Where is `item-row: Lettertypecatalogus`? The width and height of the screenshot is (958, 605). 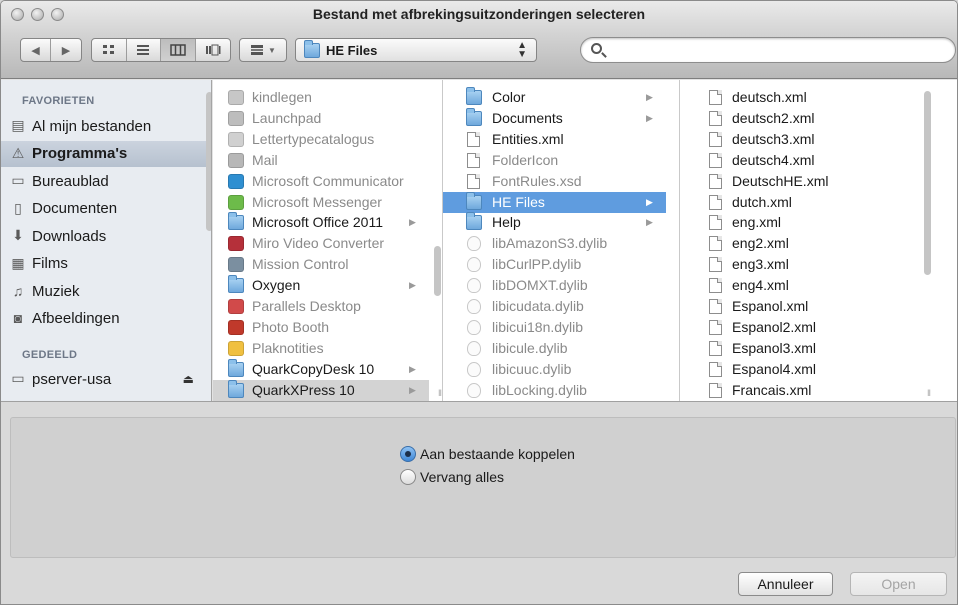
item-row: Lettertypecatalogus is located at coordinates (321, 139).